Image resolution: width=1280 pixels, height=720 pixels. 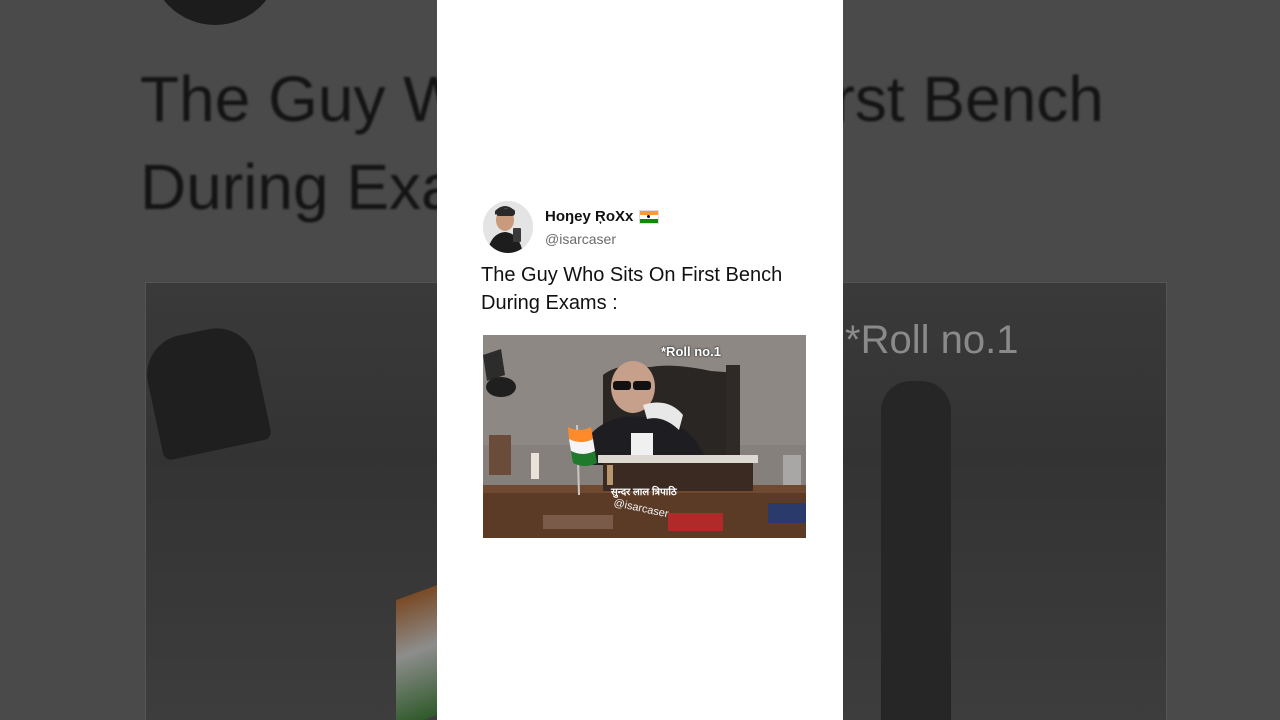 What do you see at coordinates (916, 550) in the screenshot?
I see `background-chair` at bounding box center [916, 550].